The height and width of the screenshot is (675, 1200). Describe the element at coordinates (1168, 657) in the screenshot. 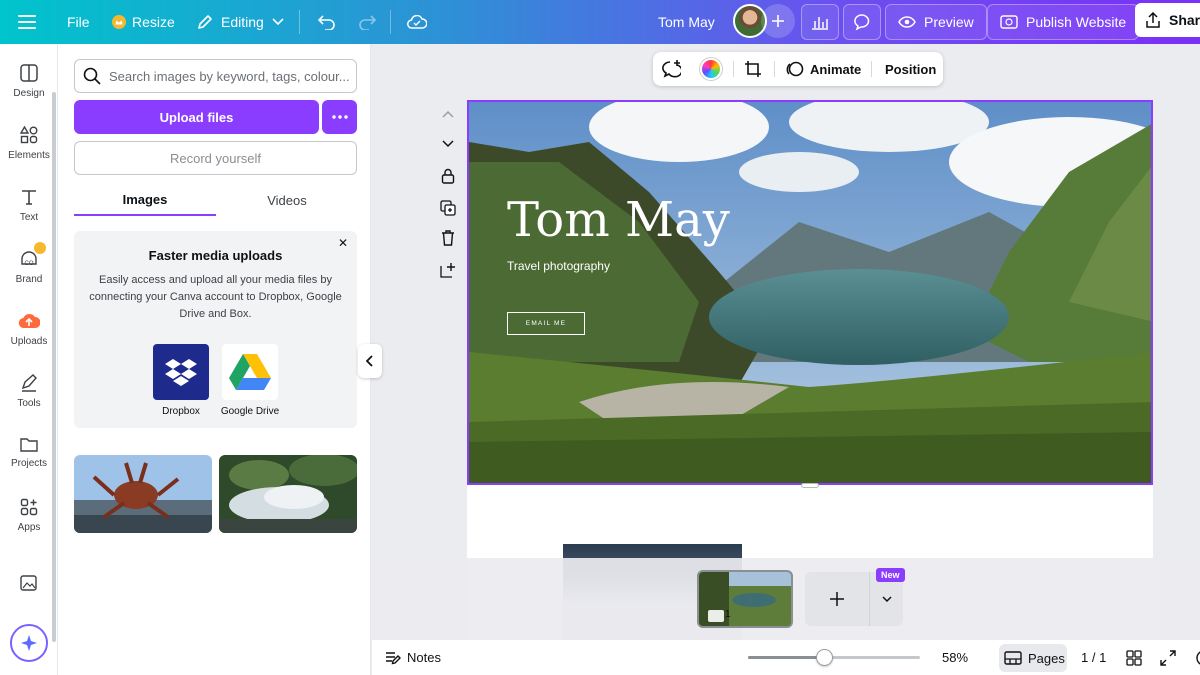

I see `fullscreen-icon` at that location.